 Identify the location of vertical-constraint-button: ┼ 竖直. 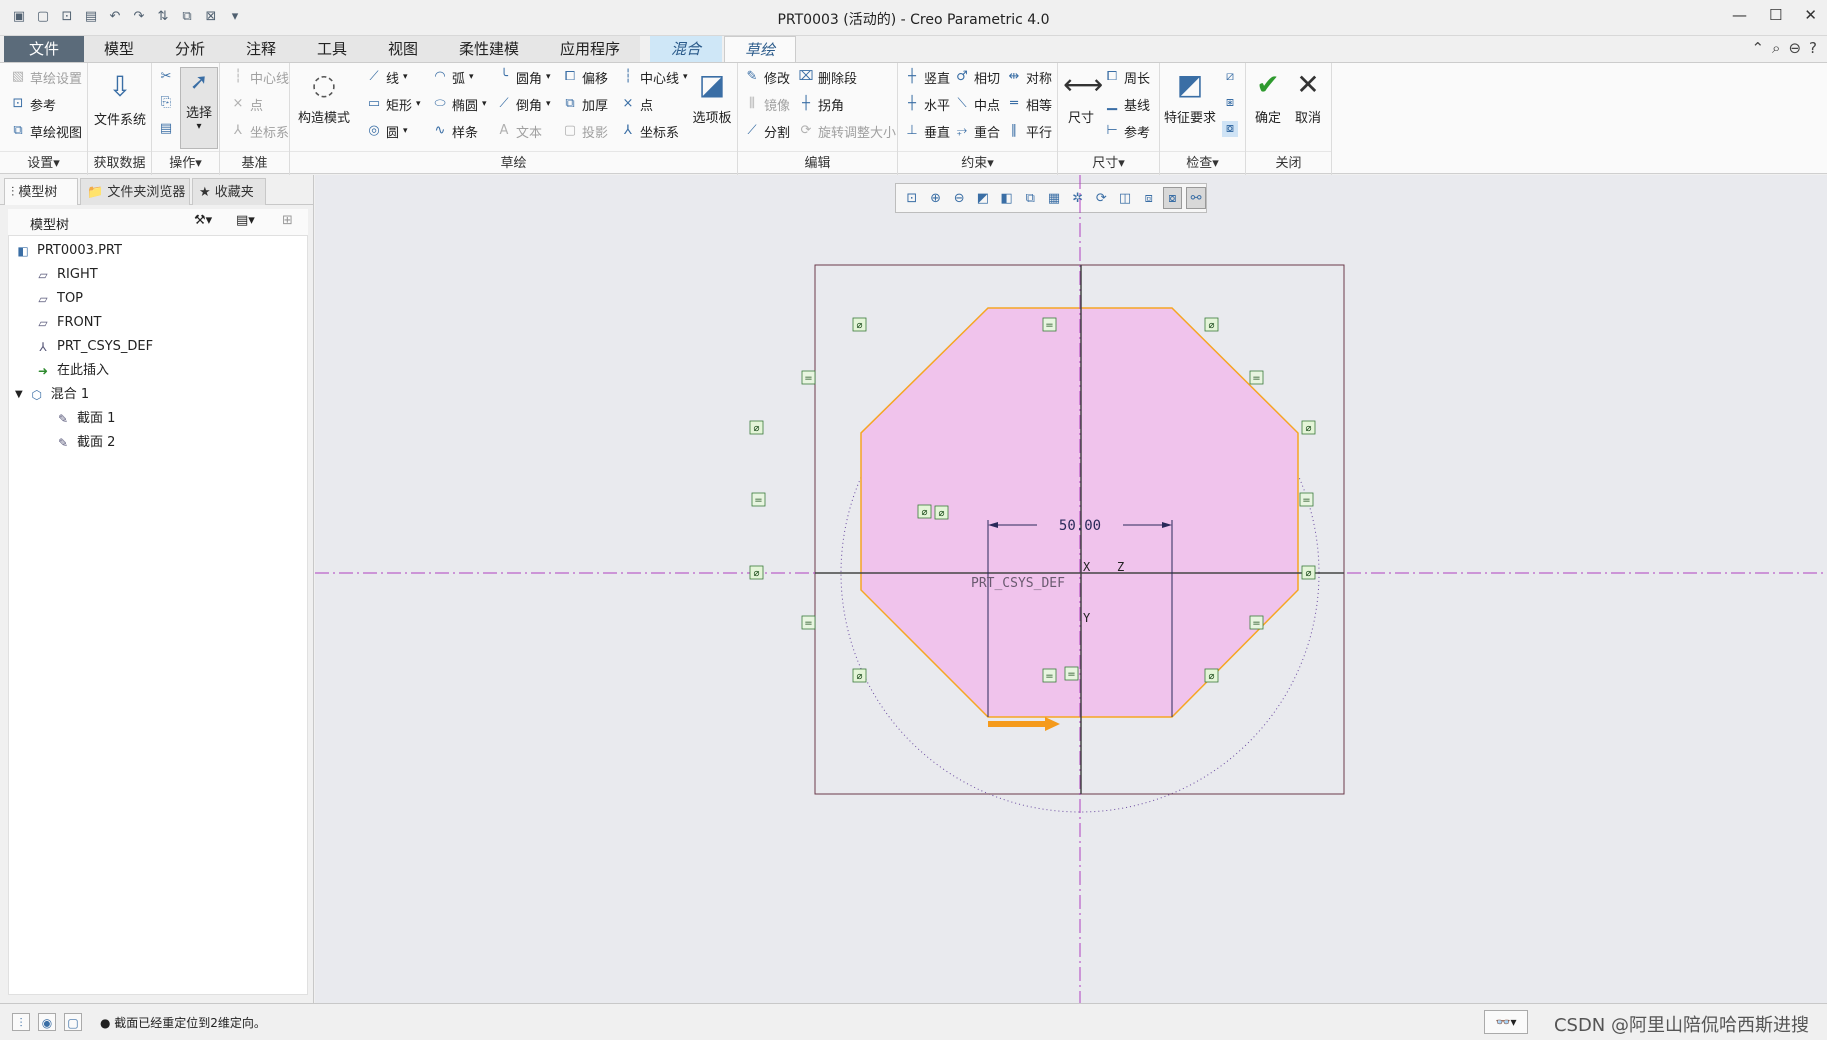
(927, 77).